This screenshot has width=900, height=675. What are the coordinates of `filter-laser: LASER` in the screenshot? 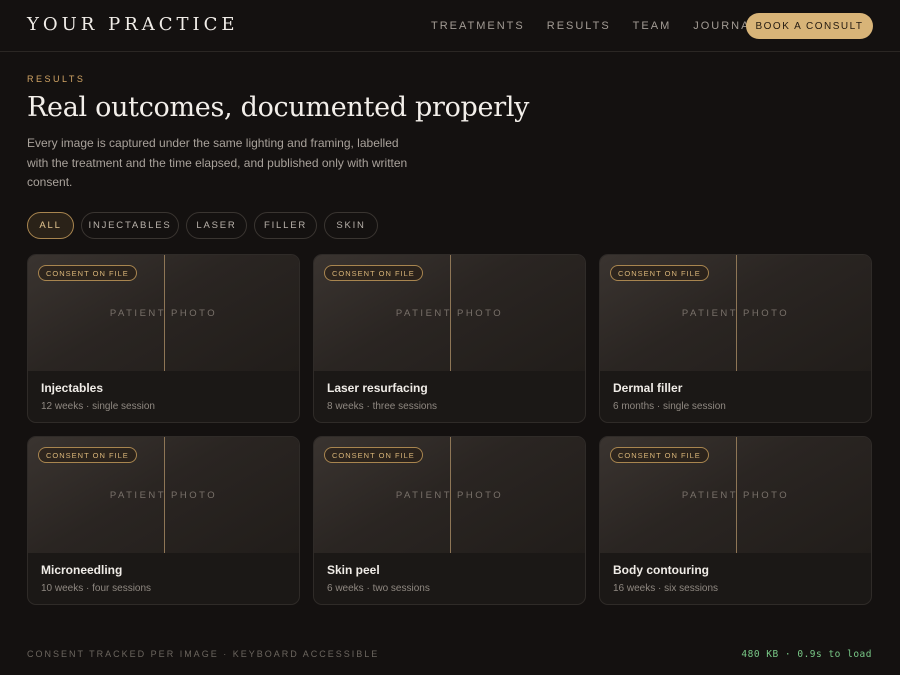 It's located at (216, 225).